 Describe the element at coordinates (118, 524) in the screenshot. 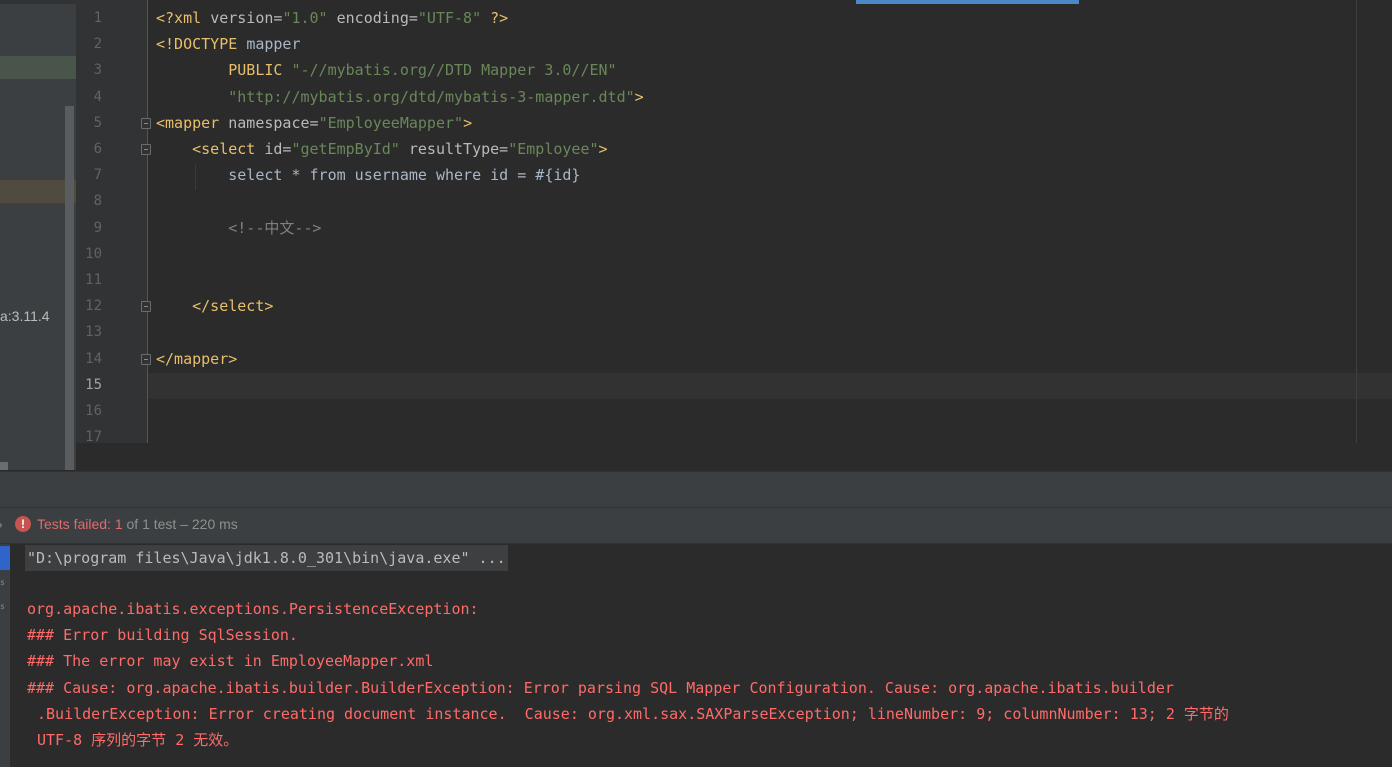

I see `test-failed-count: 1` at that location.